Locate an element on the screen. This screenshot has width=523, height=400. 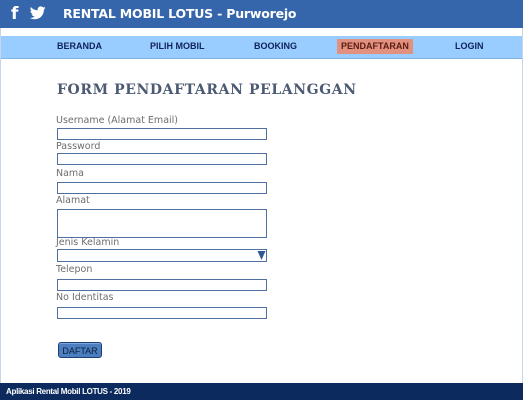
facebook-icon: f is located at coordinates (14, 14).